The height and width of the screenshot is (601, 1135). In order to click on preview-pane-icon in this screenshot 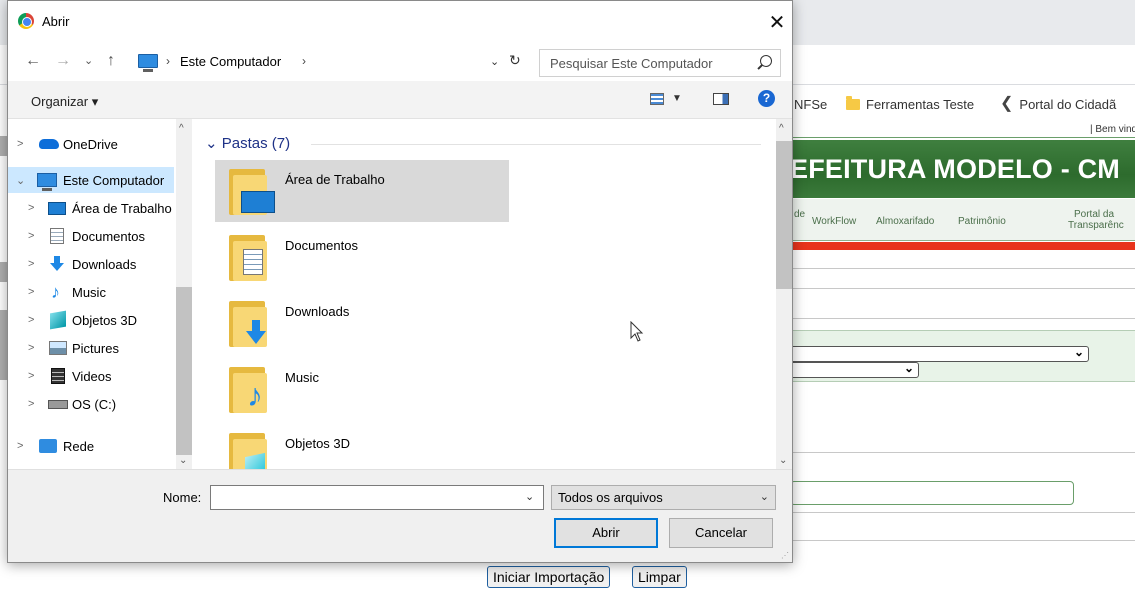, I will do `click(721, 99)`.